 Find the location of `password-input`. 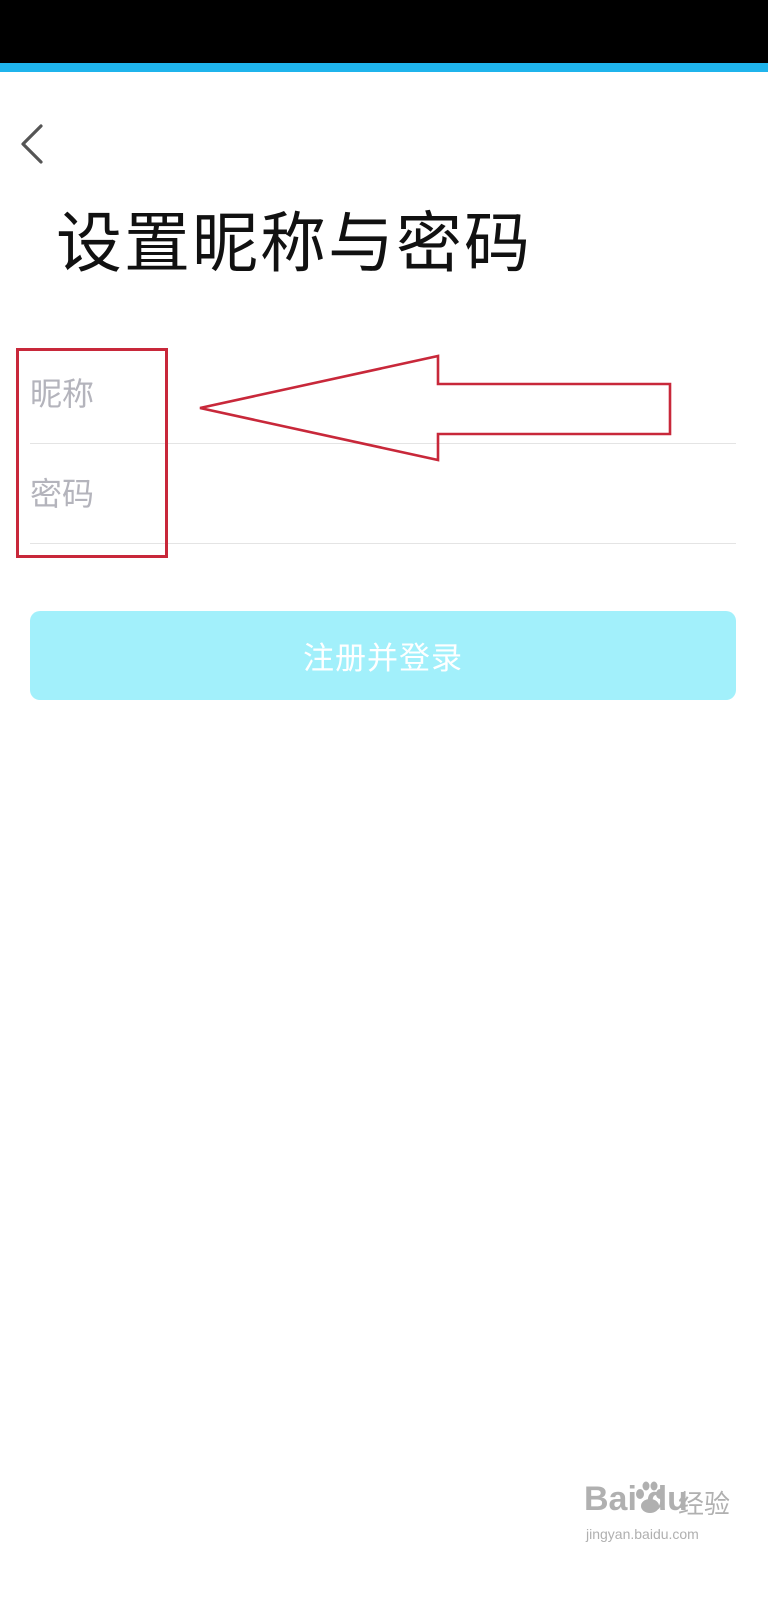

password-input is located at coordinates (383, 493).